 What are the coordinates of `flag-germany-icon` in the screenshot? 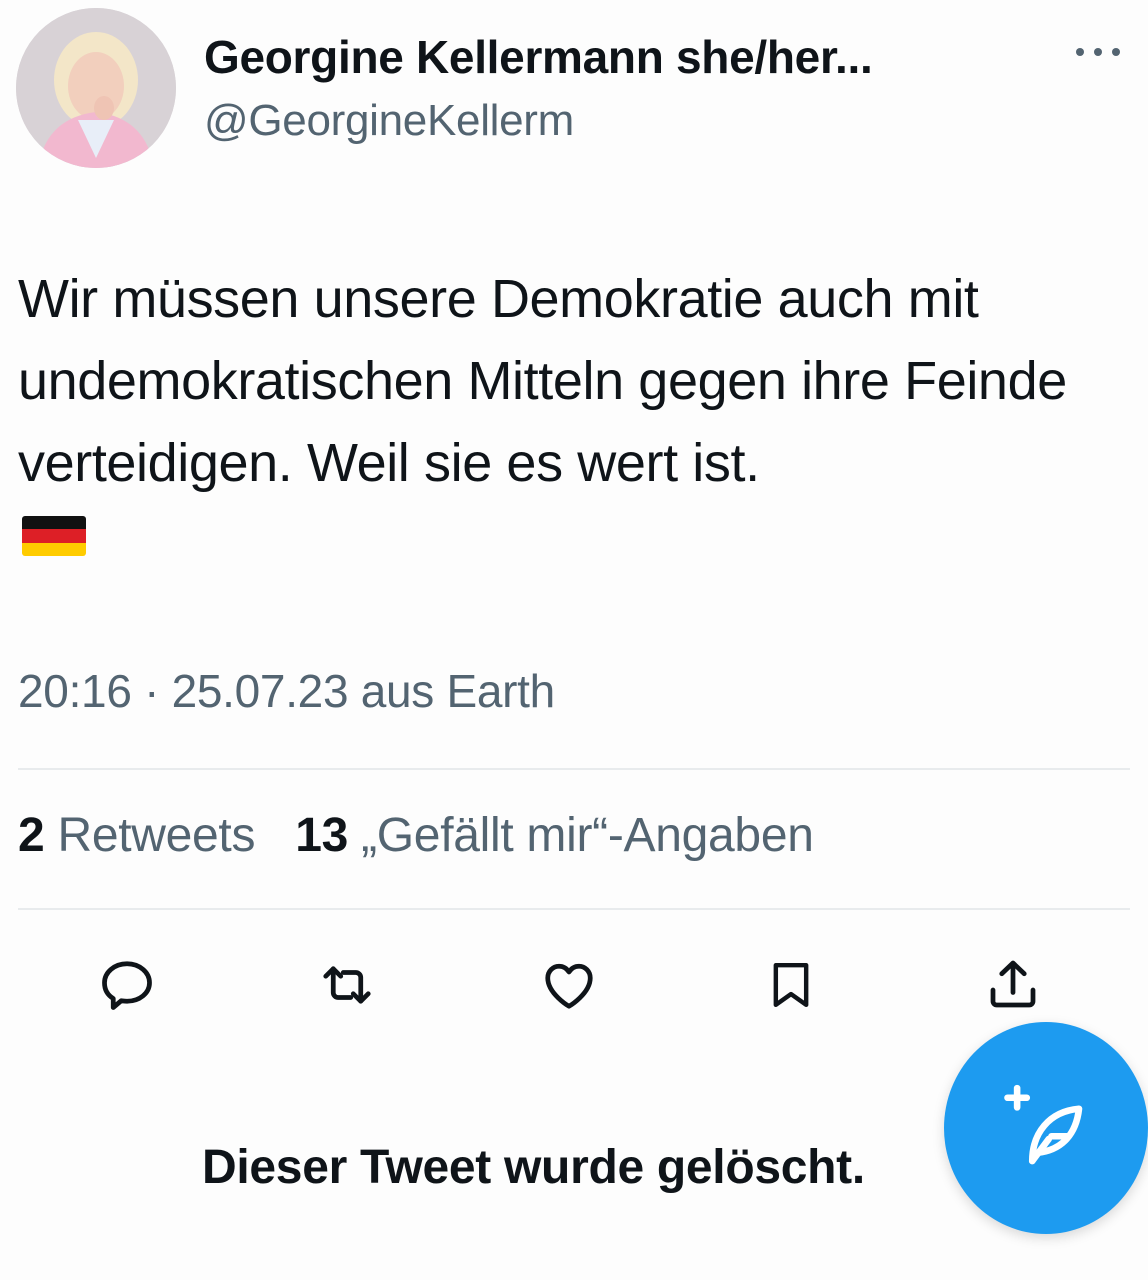 It's located at (54, 536).